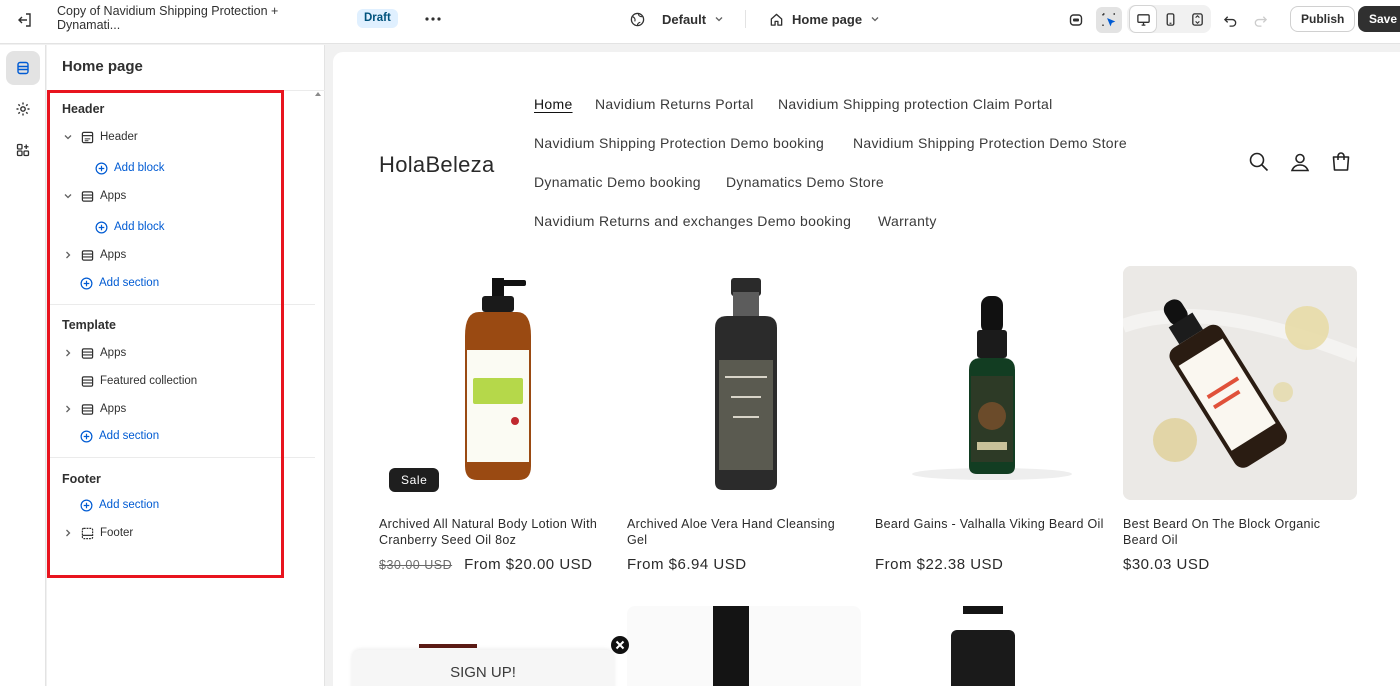 This screenshot has height=686, width=1400. I want to click on page-selector: Home page, so click(824, 19).